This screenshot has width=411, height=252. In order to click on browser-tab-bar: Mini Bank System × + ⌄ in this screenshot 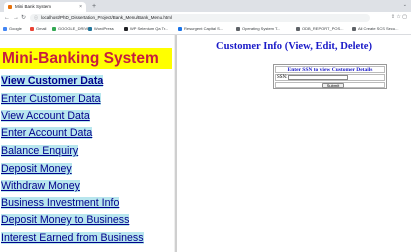, I will do `click(205, 6)`.